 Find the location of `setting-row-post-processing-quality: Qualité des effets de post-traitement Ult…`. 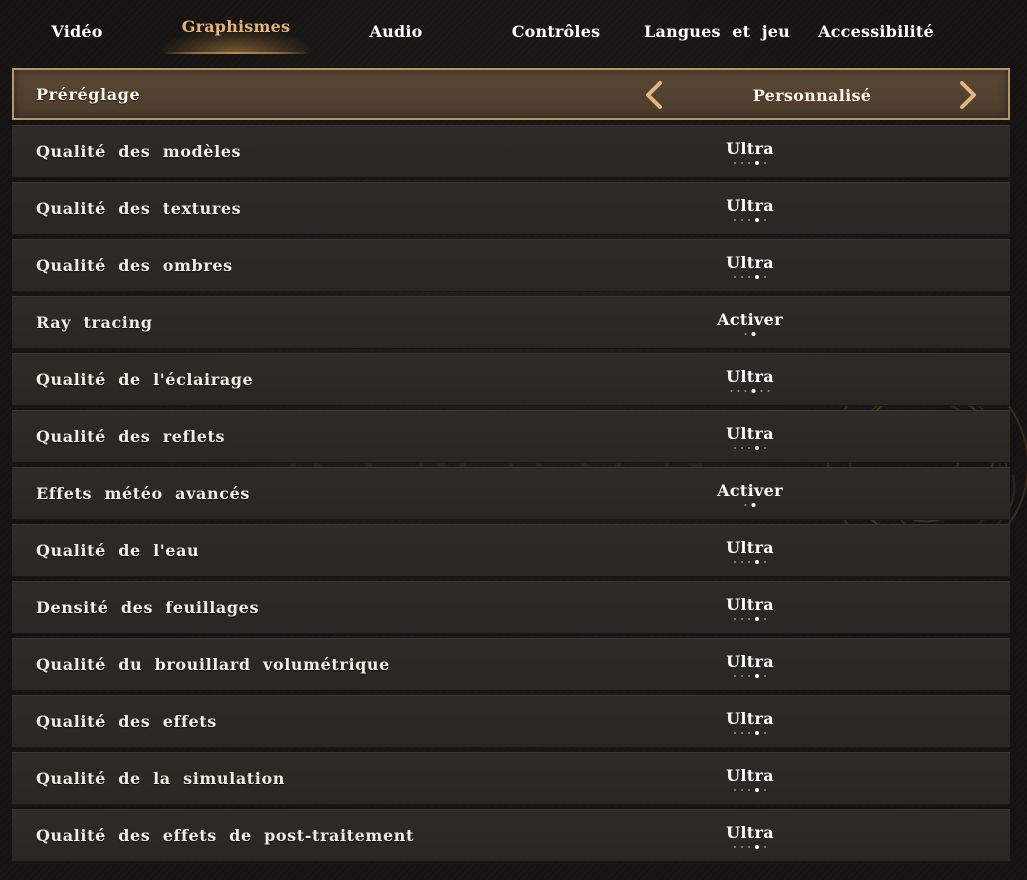

setting-row-post-processing-quality: Qualité des effets de post-traitement Ult… is located at coordinates (511, 835).